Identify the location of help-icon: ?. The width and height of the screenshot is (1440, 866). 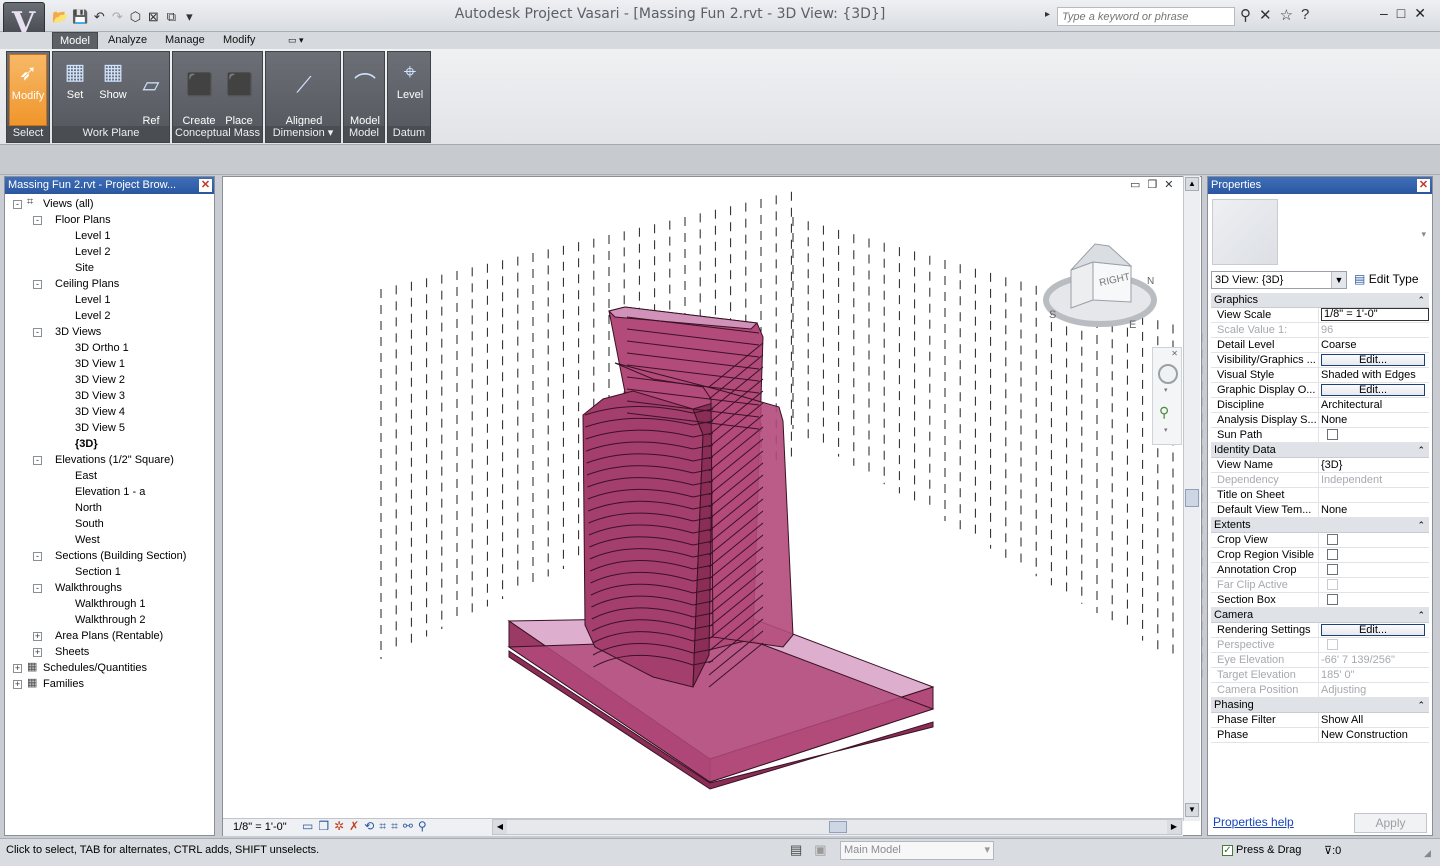
(1305, 15).